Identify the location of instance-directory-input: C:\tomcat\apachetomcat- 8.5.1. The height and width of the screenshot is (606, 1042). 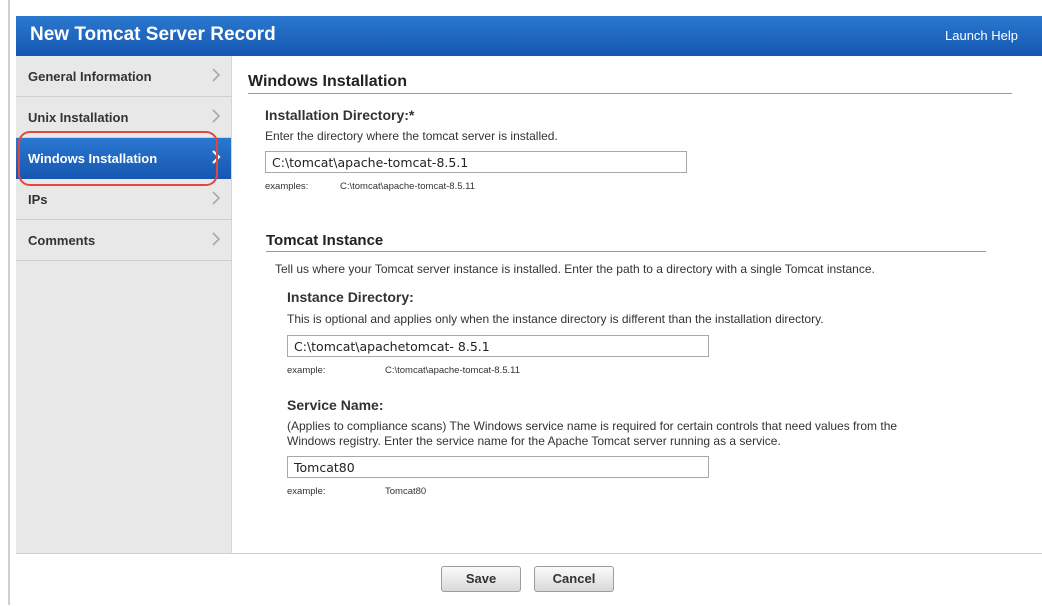
(498, 346).